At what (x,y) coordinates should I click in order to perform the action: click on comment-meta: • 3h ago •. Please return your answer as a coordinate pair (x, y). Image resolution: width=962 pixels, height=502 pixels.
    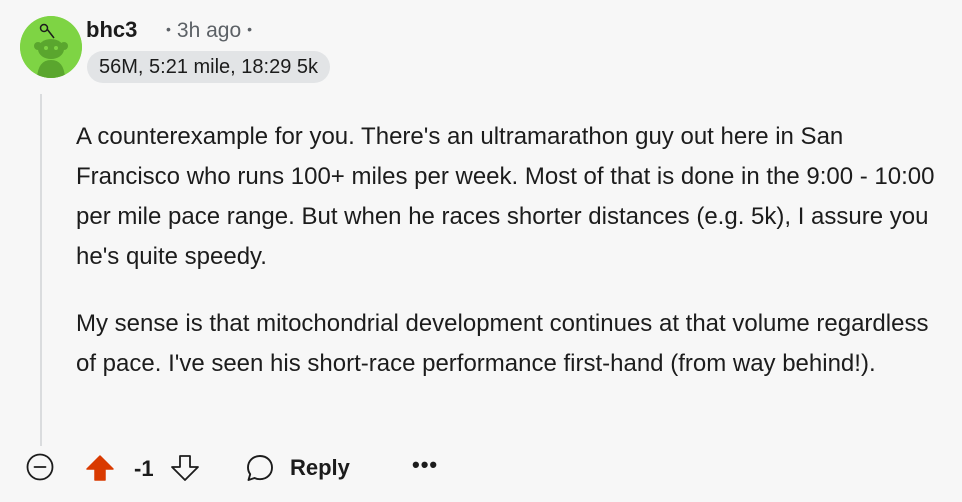
    Looking at the image, I should click on (209, 31).